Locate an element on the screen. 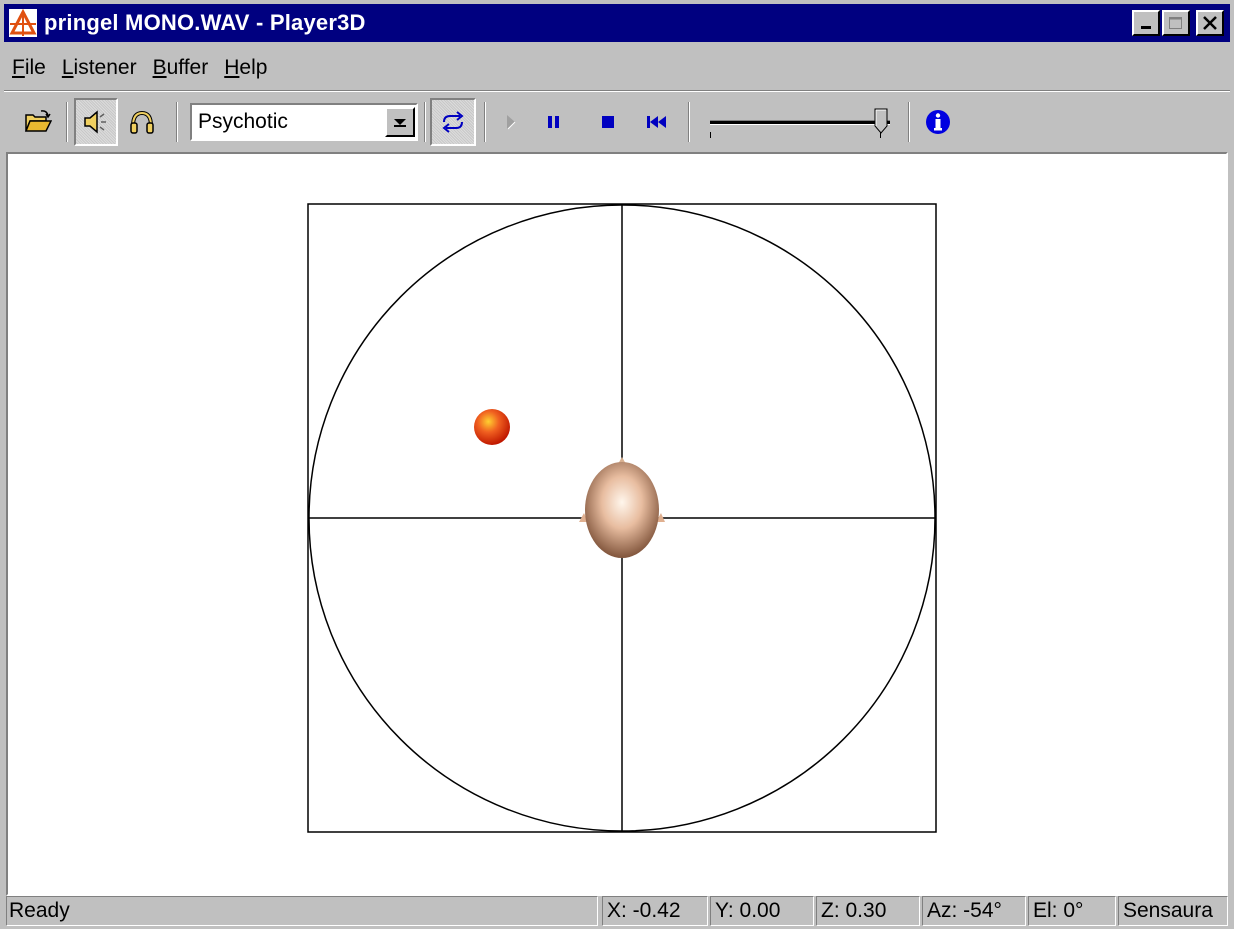 This screenshot has width=1234, height=929. play-button is located at coordinates (511, 122).